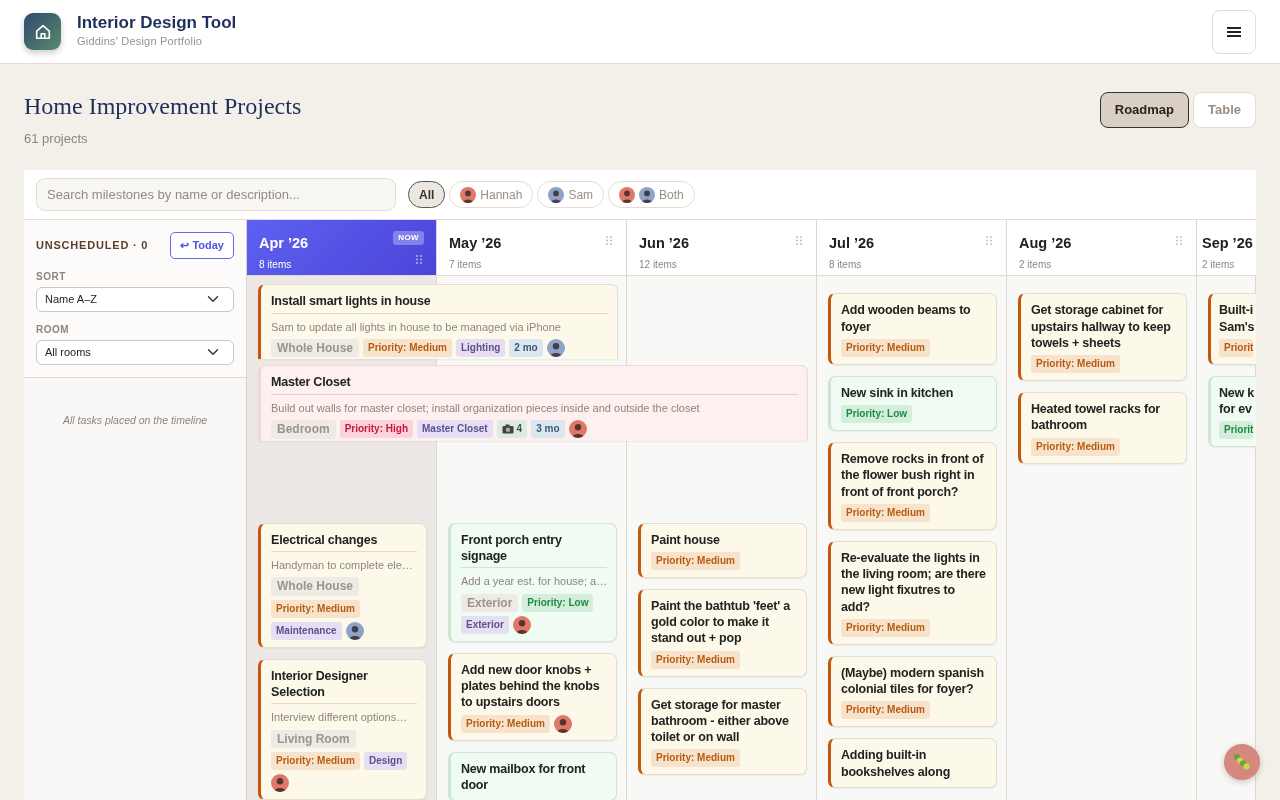  I want to click on category-tag: Master Closet, so click(455, 429).